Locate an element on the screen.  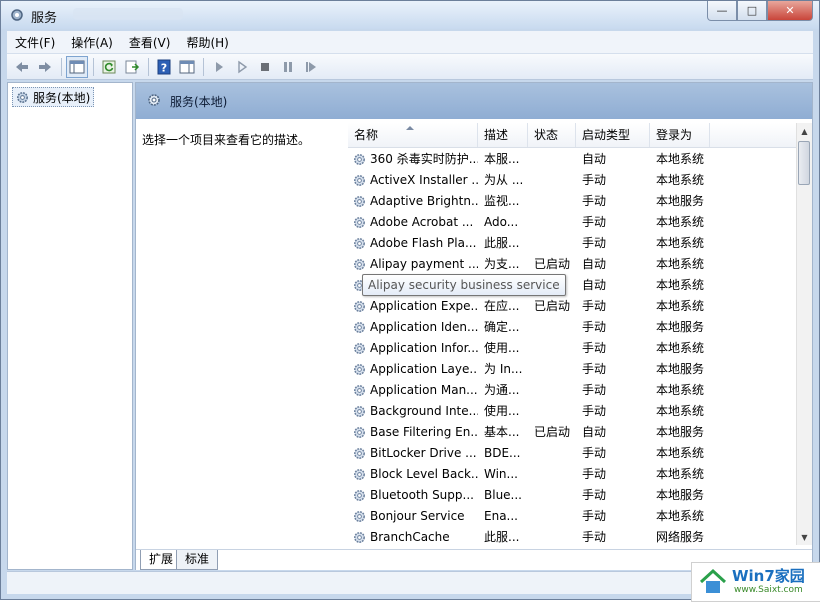
back-button is located at coordinates (22, 67).